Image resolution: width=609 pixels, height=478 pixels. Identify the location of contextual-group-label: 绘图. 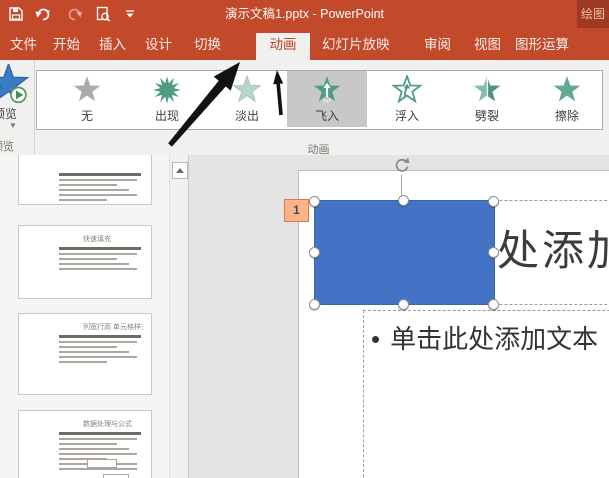
(593, 14).